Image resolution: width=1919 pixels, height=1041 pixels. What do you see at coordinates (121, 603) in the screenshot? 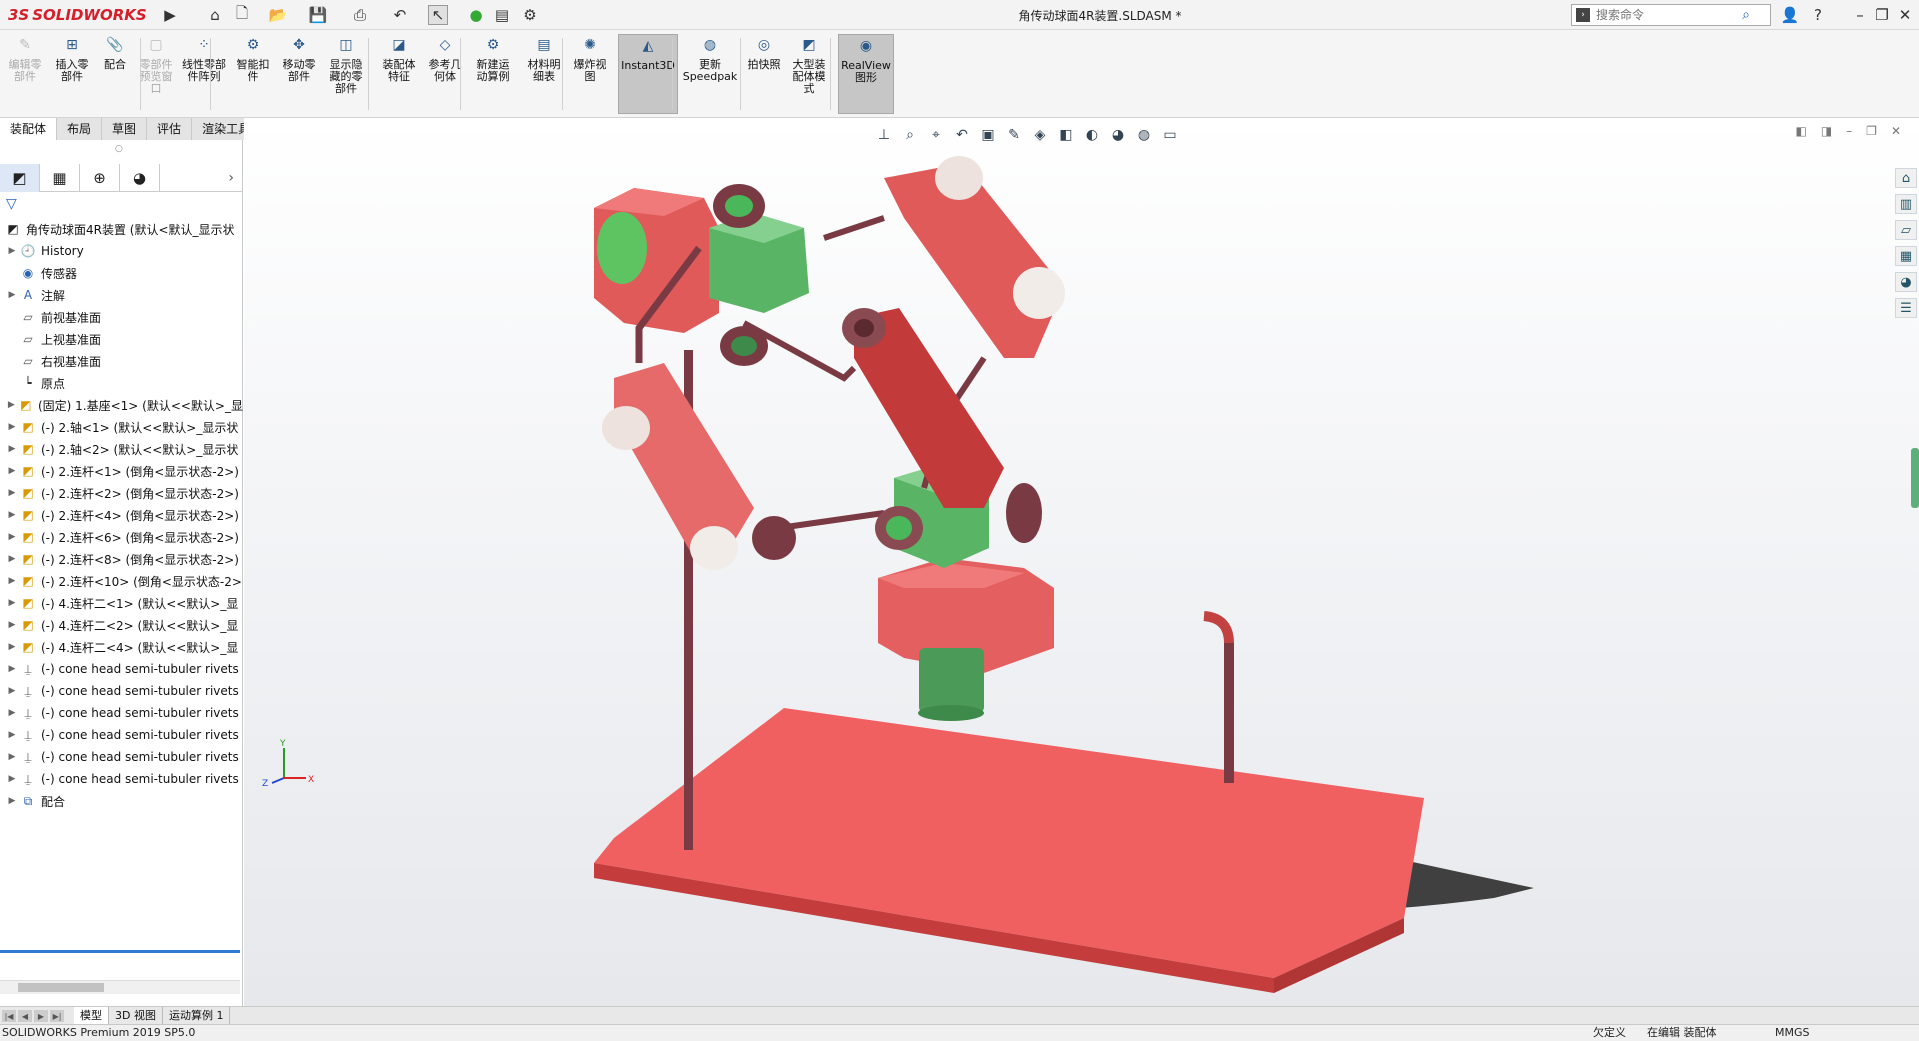
I see `tree-item: ▶ ◩ (-) 4.连杆二<1> (默认<<默认>_显` at bounding box center [121, 603].